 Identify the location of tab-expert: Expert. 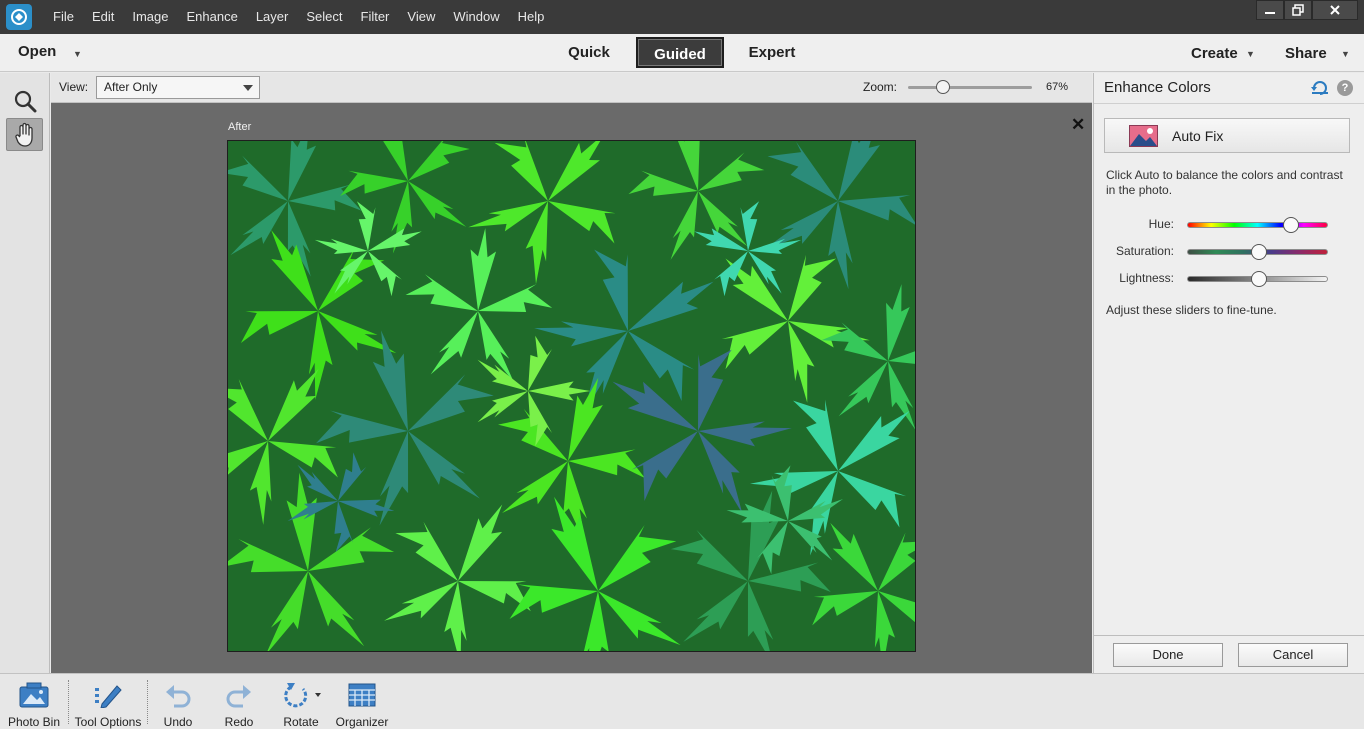
(772, 52).